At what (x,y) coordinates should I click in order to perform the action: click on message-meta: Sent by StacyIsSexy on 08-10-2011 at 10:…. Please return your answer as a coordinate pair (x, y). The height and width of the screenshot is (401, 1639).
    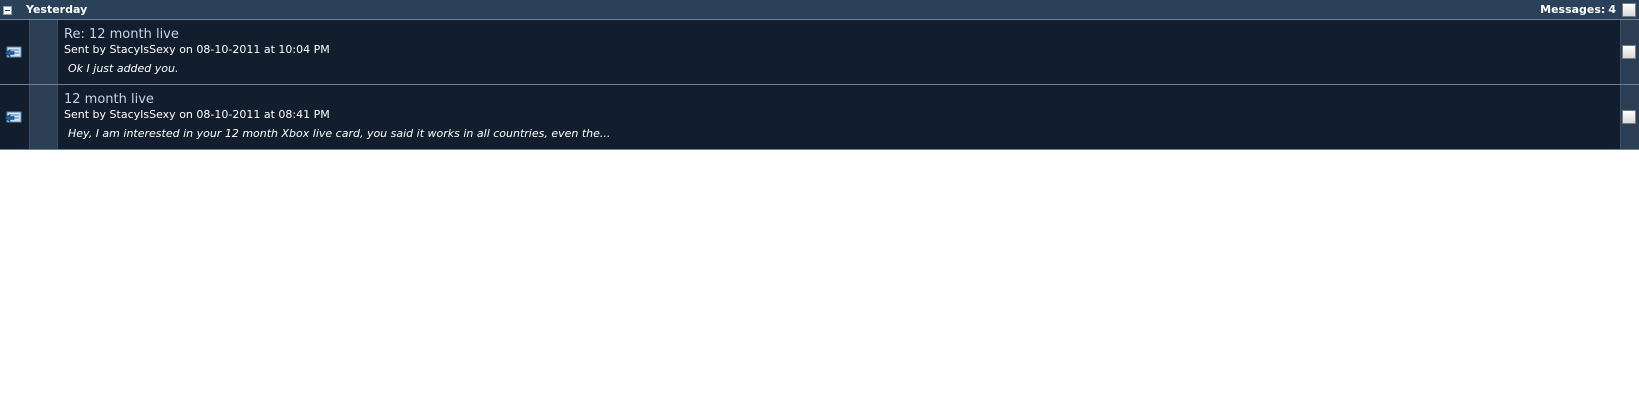
    Looking at the image, I should click on (197, 49).